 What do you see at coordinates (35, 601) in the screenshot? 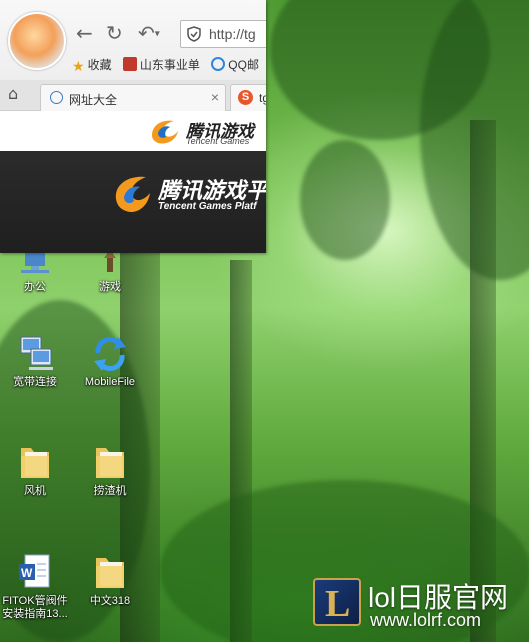
I see `desktop-icon-label: FITOK管阀件` at bounding box center [35, 601].